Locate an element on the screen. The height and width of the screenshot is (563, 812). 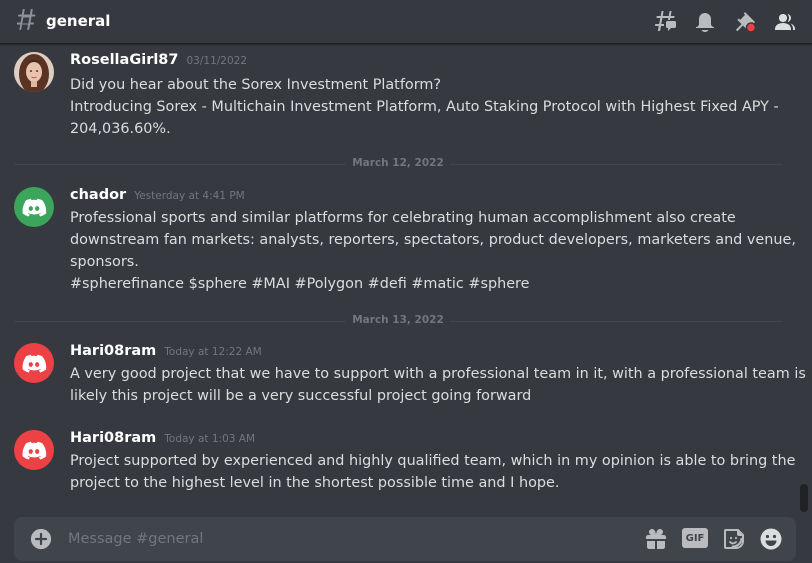
date-divider-label: March 13, 2022 is located at coordinates (398, 320).